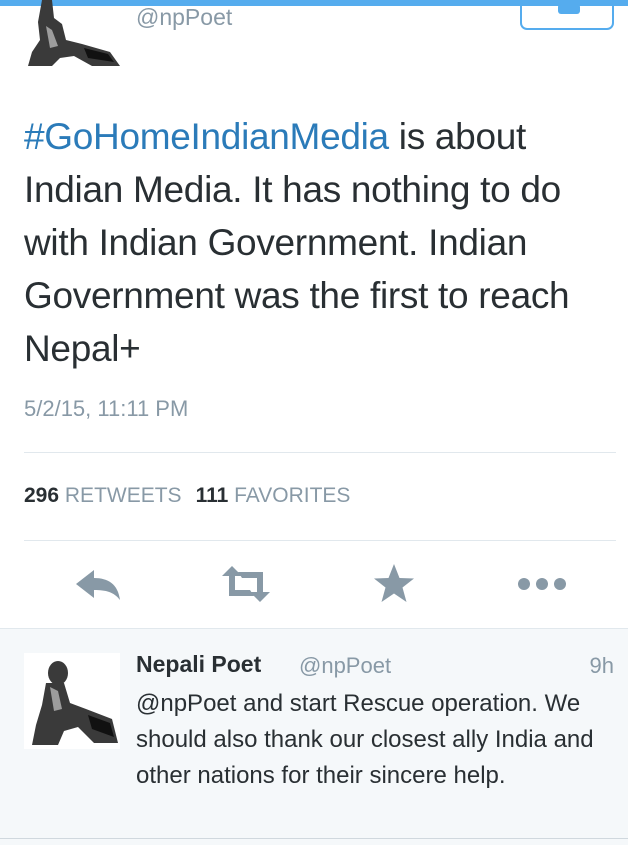 The image size is (628, 845). I want to click on more-icon, so click(542, 584).